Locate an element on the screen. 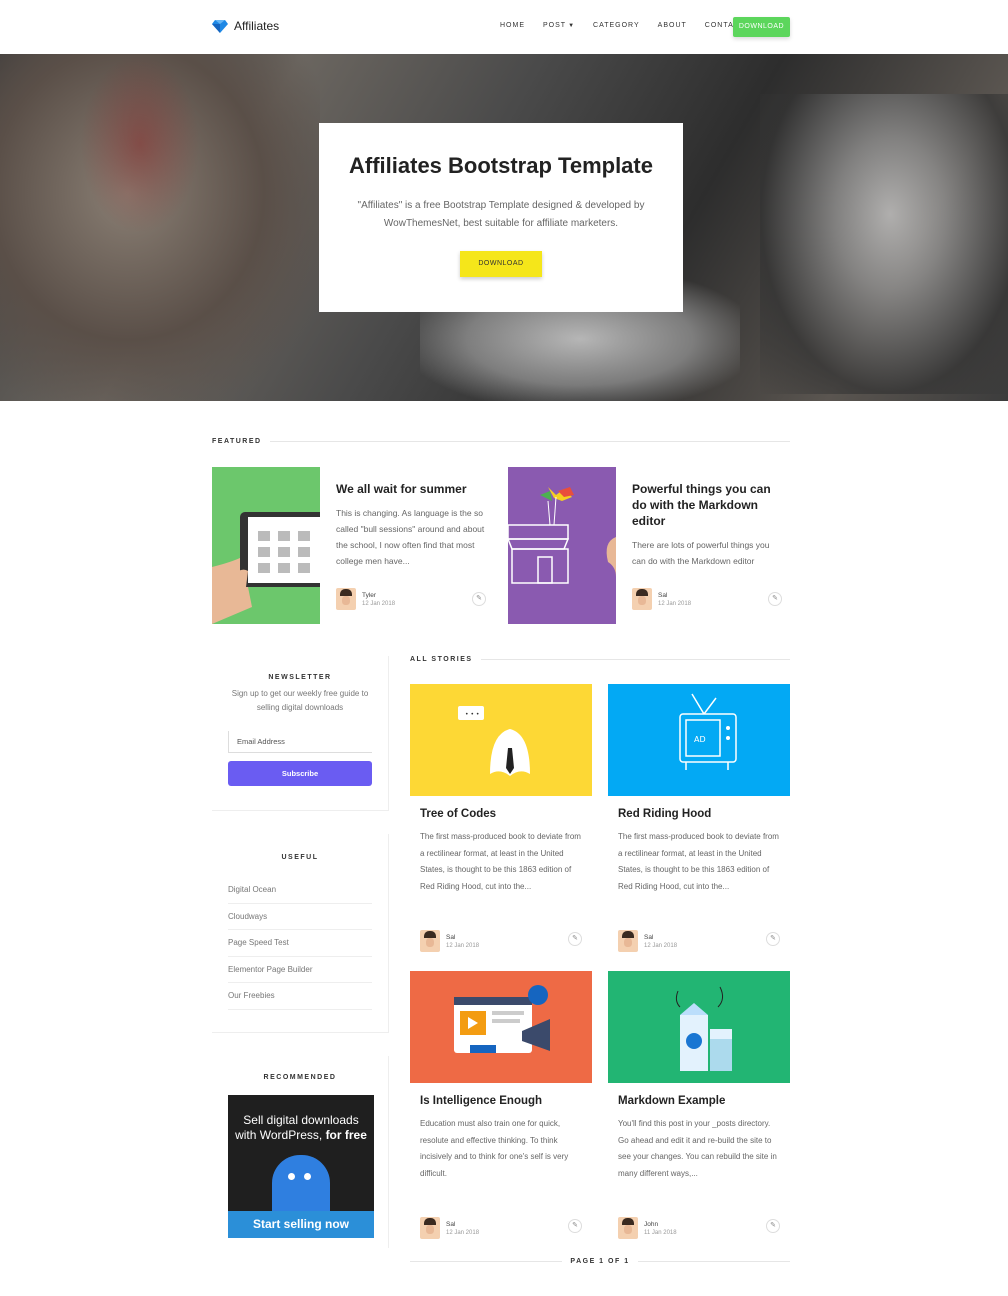  subscribe-button: Subscribe is located at coordinates (300, 773).